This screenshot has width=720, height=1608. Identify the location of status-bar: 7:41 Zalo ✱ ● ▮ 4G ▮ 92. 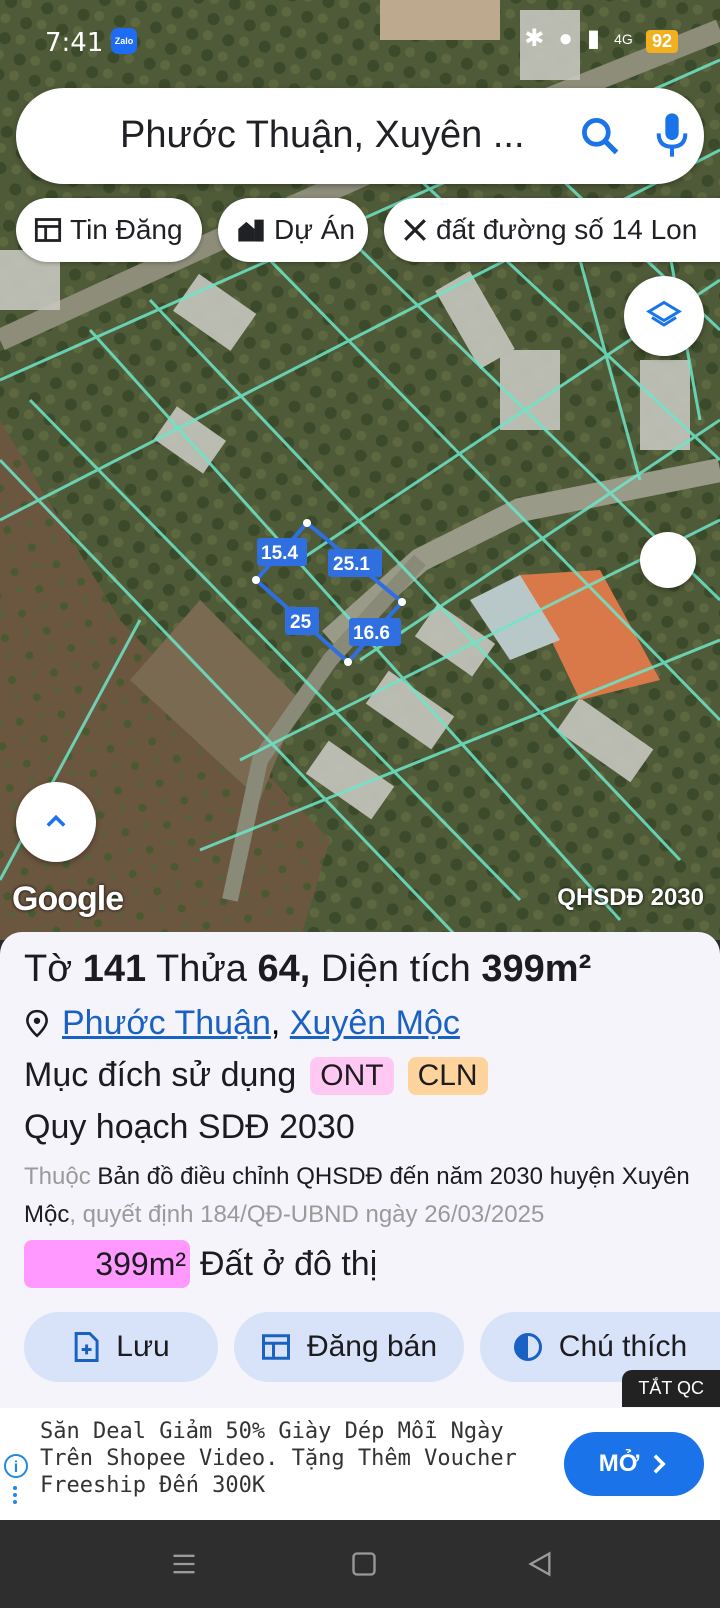
(360, 40).